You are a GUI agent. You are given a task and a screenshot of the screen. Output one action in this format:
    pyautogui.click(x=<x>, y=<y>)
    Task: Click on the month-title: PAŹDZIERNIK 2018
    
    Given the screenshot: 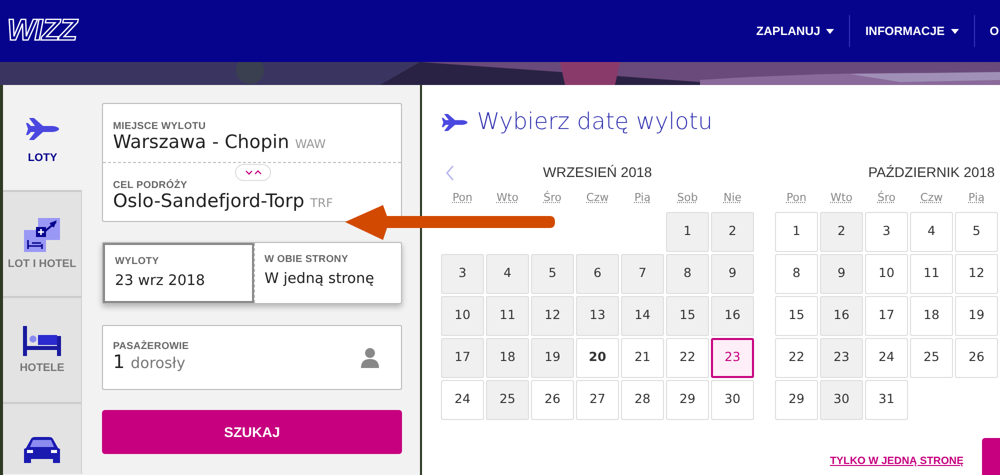 What is the action you would take?
    pyautogui.click(x=931, y=172)
    